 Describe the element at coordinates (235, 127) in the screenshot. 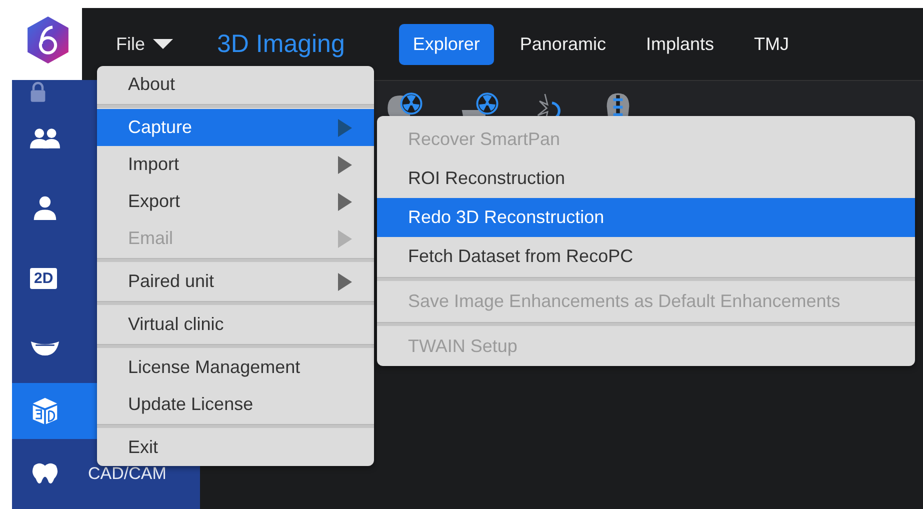

I see `menu-item: Capture` at that location.